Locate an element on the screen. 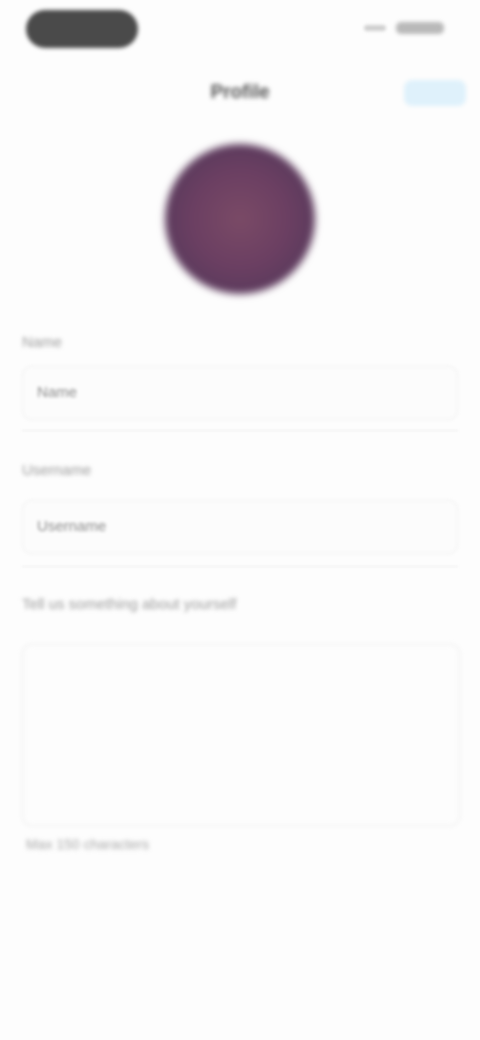 The height and width of the screenshot is (1040, 480). signal-icon is located at coordinates (375, 28).